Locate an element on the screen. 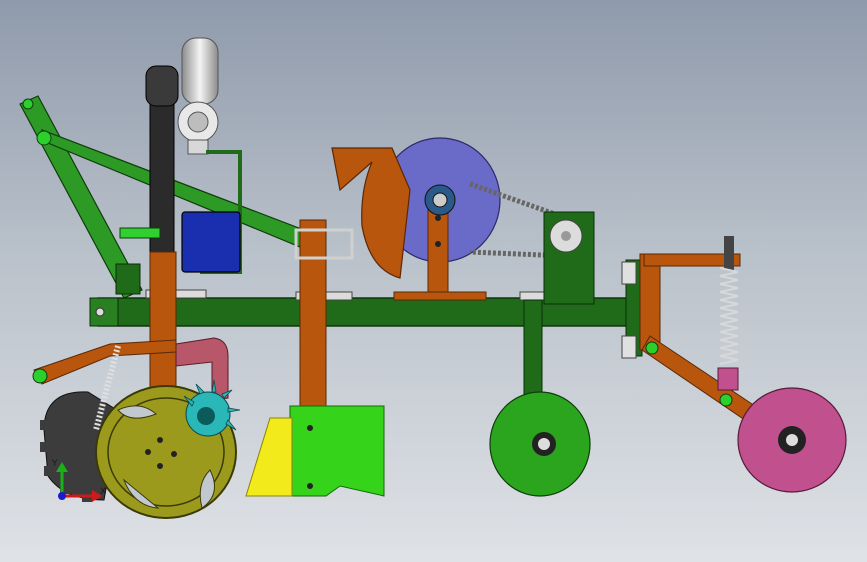  drive-shank is located at coordinates (163, 322).